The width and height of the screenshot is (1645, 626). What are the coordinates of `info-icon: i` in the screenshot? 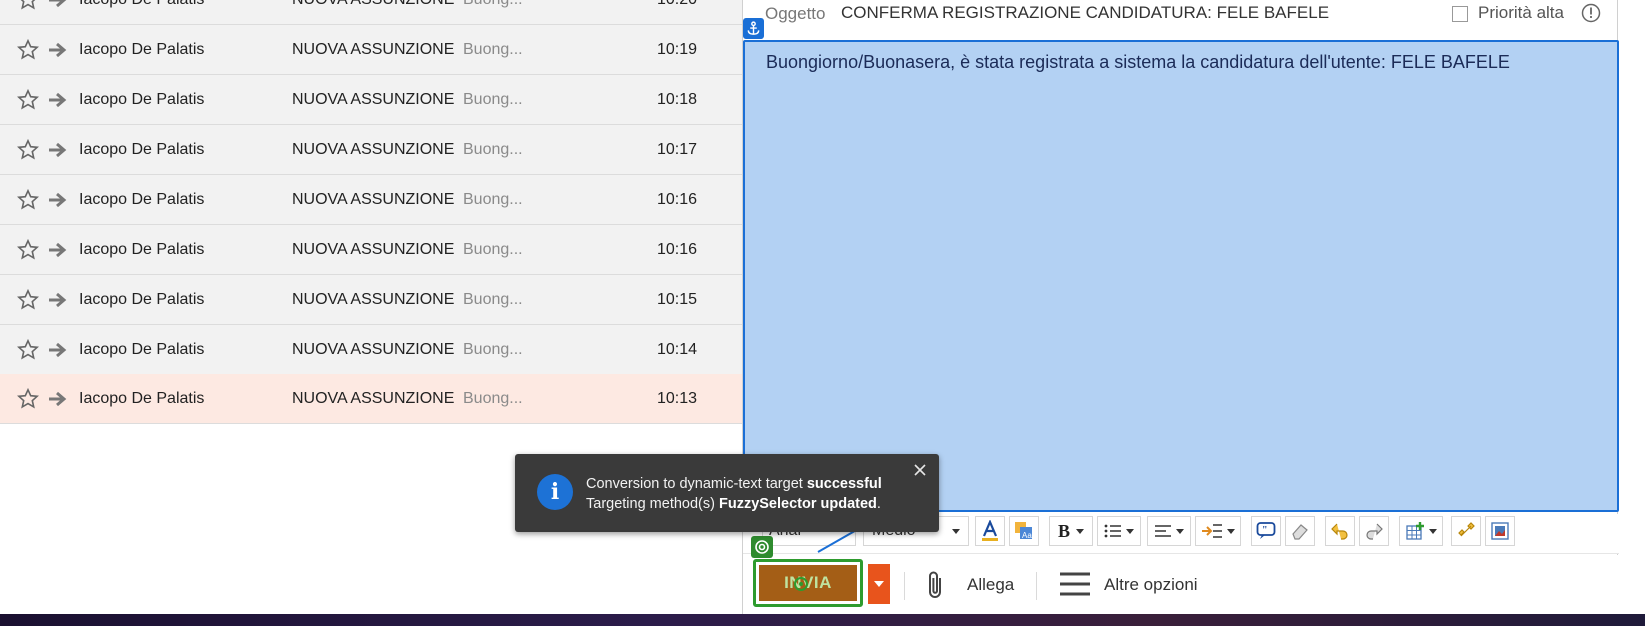 It's located at (555, 492).